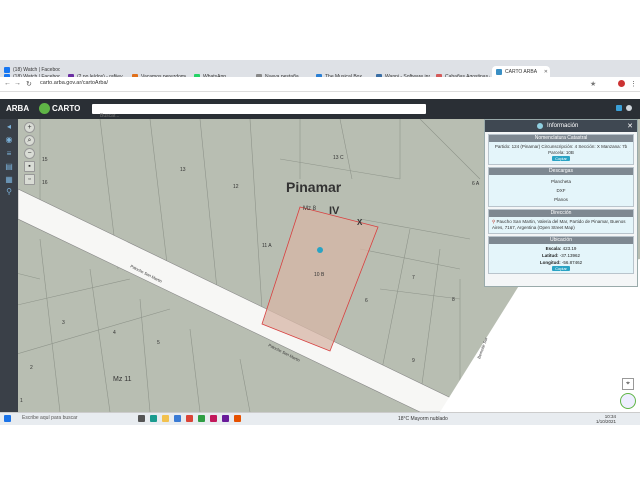 This screenshot has width=640, height=480. Describe the element at coordinates (31, 368) in the screenshot. I see `parcel-label: 2` at that location.